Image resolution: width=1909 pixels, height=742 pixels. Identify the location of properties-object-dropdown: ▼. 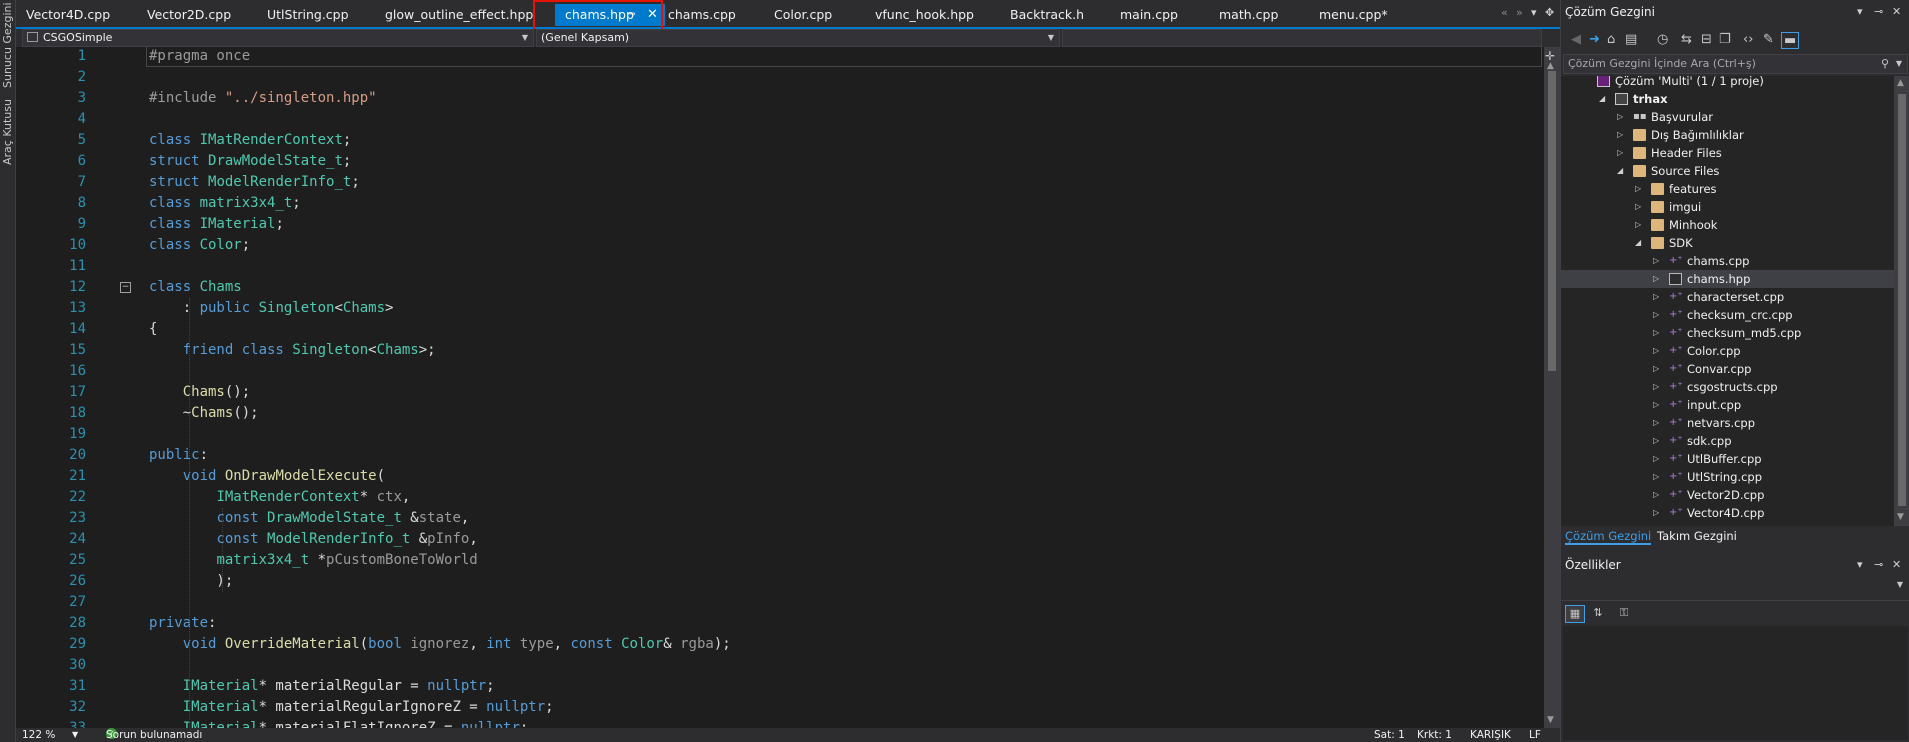
(1735, 587).